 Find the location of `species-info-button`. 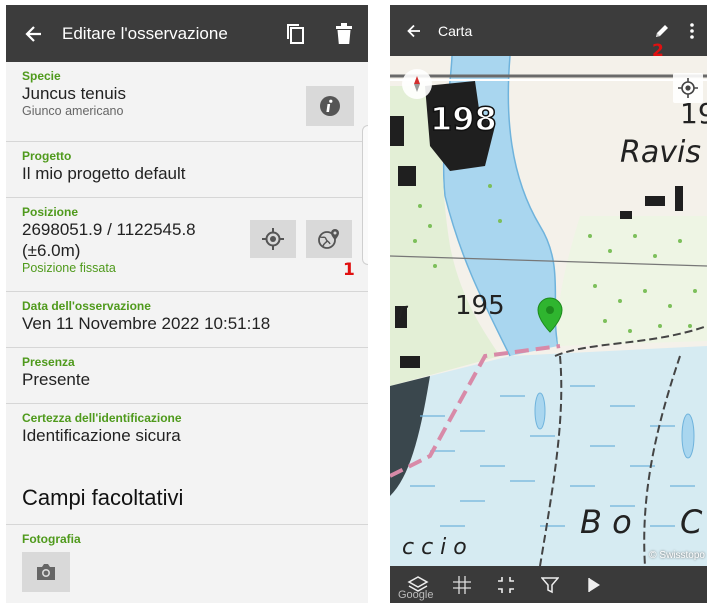

species-info-button is located at coordinates (330, 106).